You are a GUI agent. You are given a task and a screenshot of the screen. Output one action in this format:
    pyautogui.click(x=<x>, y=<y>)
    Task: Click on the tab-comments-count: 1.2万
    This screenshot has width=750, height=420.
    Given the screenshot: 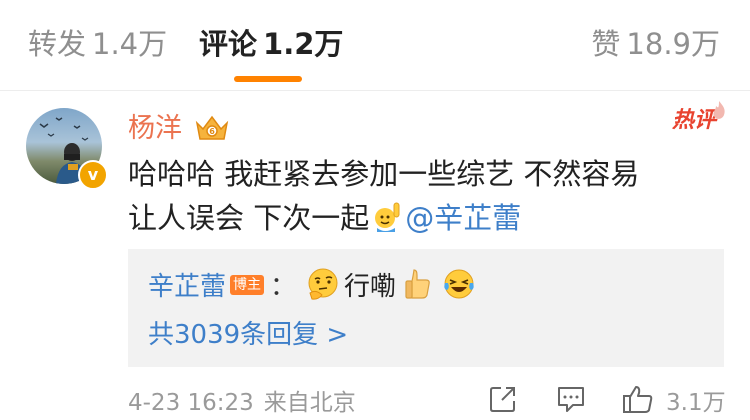 What is the action you would take?
    pyautogui.click(x=303, y=44)
    